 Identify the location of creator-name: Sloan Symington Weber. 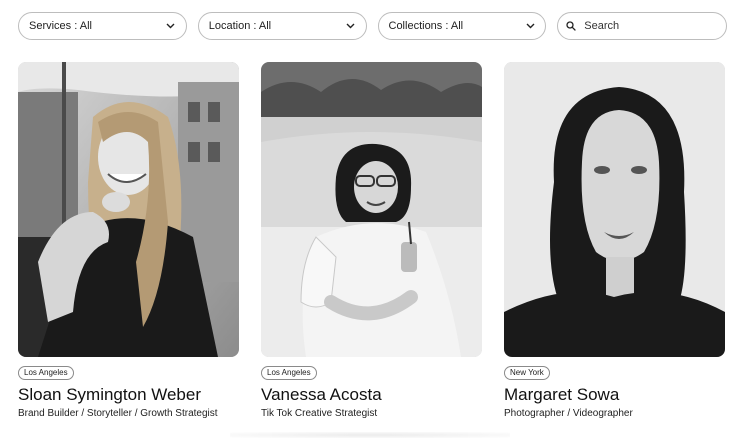
(128, 394).